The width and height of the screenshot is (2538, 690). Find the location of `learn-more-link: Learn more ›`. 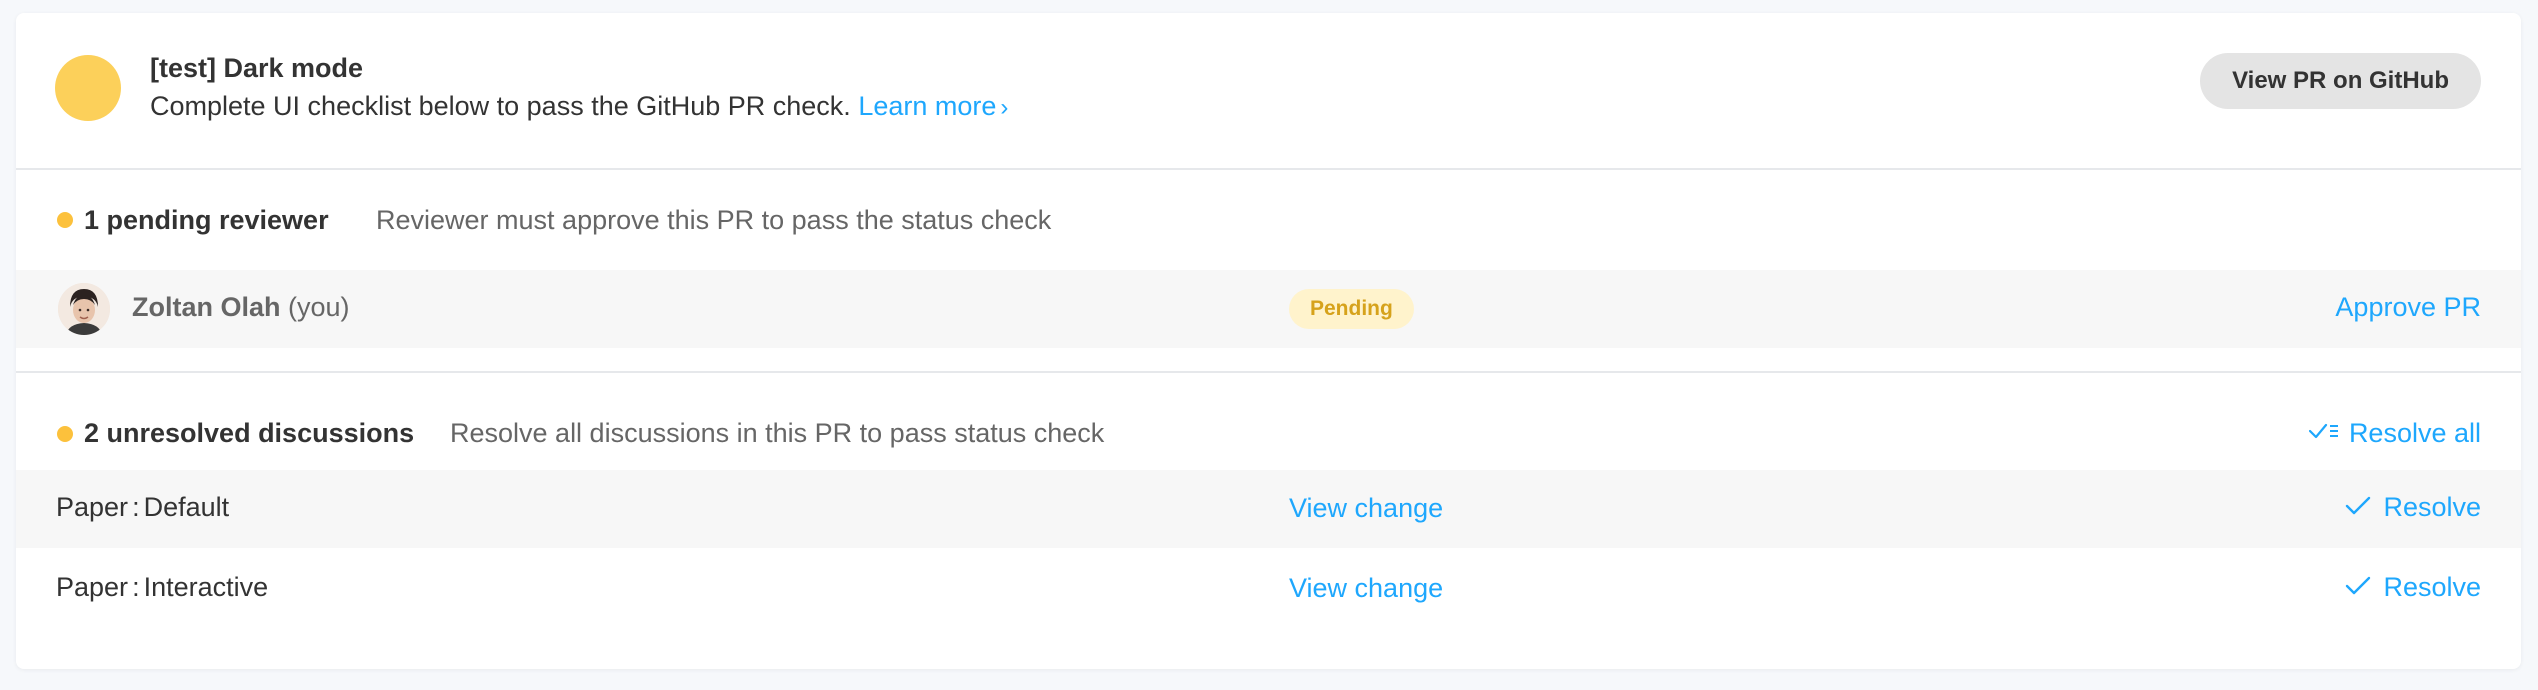

learn-more-link: Learn more › is located at coordinates (933, 106).